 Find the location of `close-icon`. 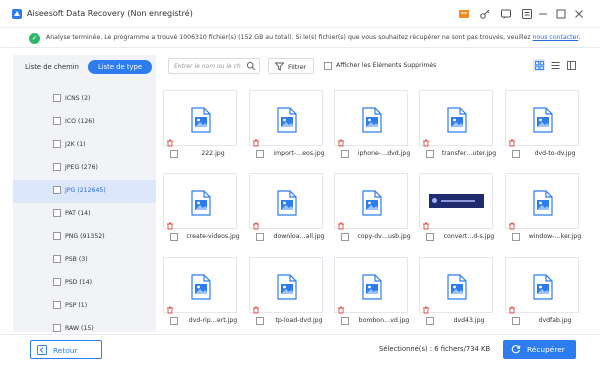

close-icon is located at coordinates (579, 14).